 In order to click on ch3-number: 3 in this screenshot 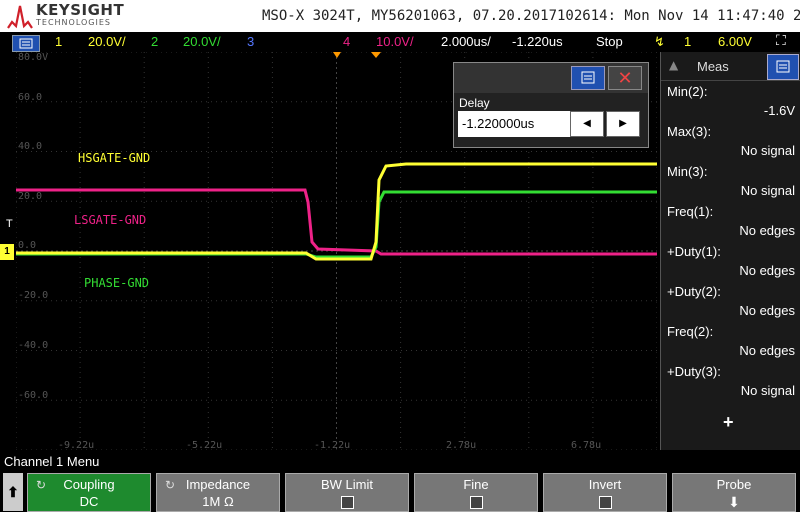, I will do `click(250, 41)`.